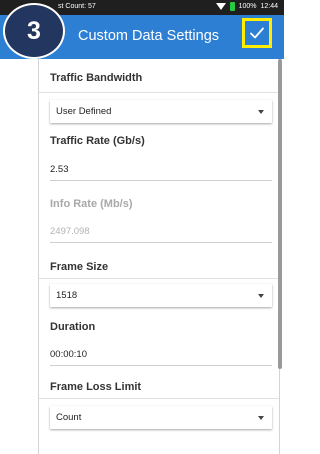 The height and width of the screenshot is (454, 320). Describe the element at coordinates (220, 6) in the screenshot. I see `wifi-icon` at that location.